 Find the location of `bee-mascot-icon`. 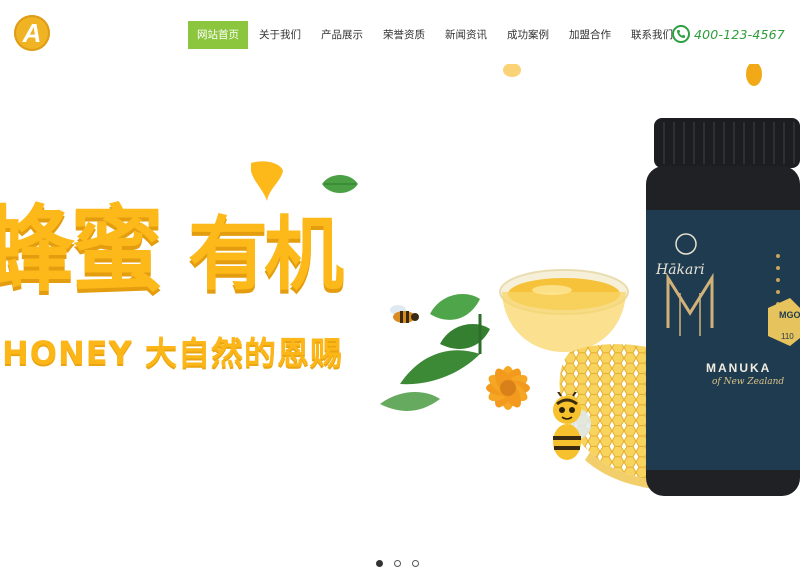

bee-mascot-icon is located at coordinates (572, 426).